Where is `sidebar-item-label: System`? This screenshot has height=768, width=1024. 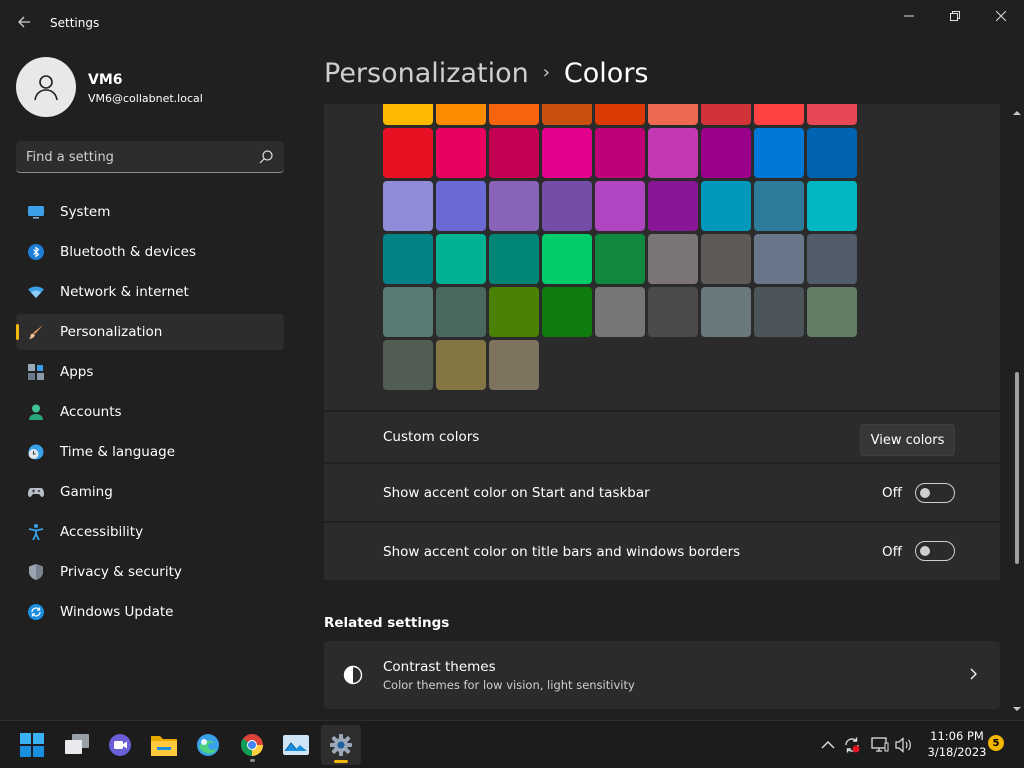
sidebar-item-label: System is located at coordinates (85, 212).